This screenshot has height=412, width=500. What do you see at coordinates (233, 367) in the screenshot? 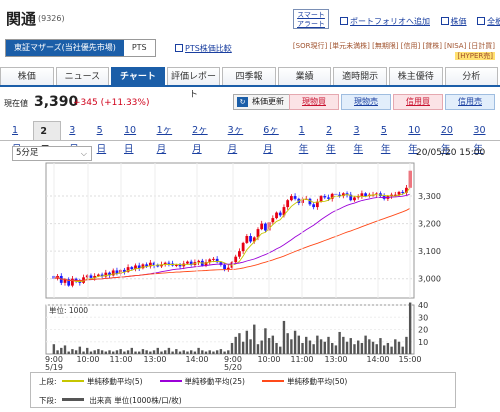
I see `date-label: 5/20` at bounding box center [233, 367].